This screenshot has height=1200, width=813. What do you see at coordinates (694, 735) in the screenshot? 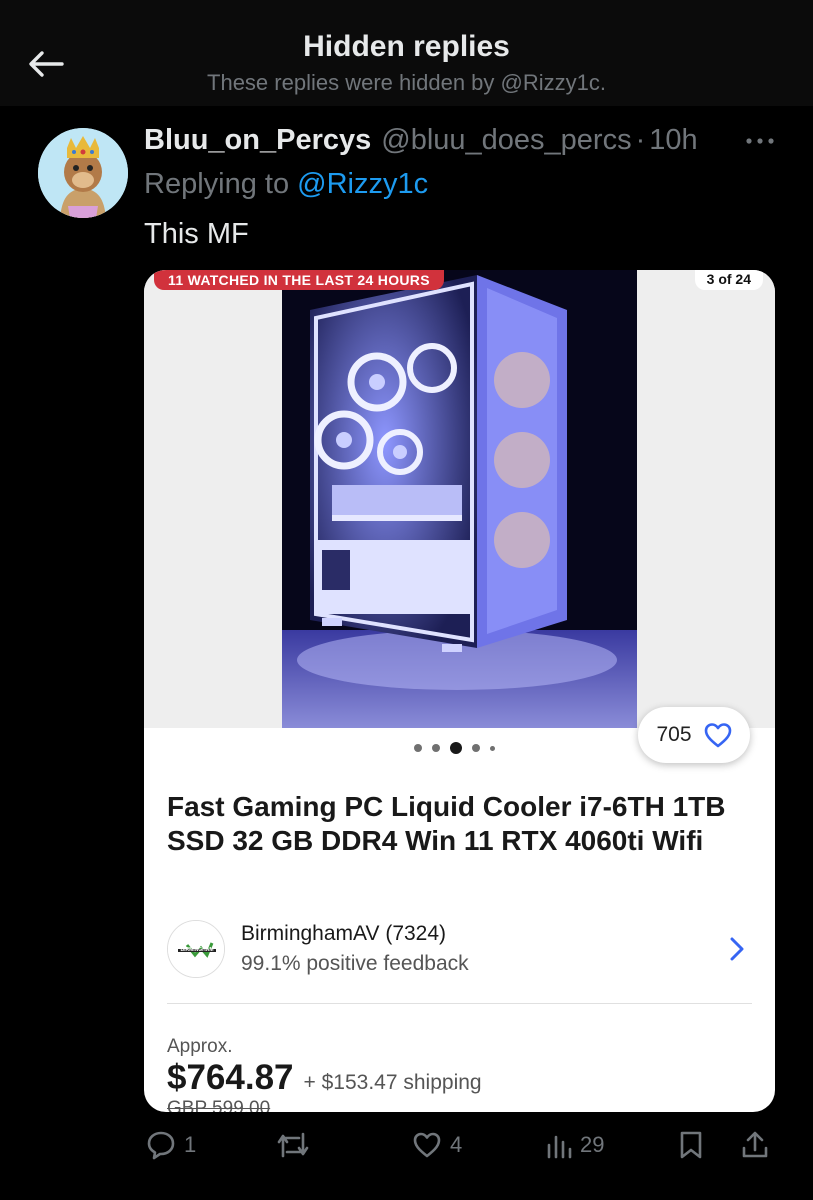
I see `watchlist-button: 705` at bounding box center [694, 735].